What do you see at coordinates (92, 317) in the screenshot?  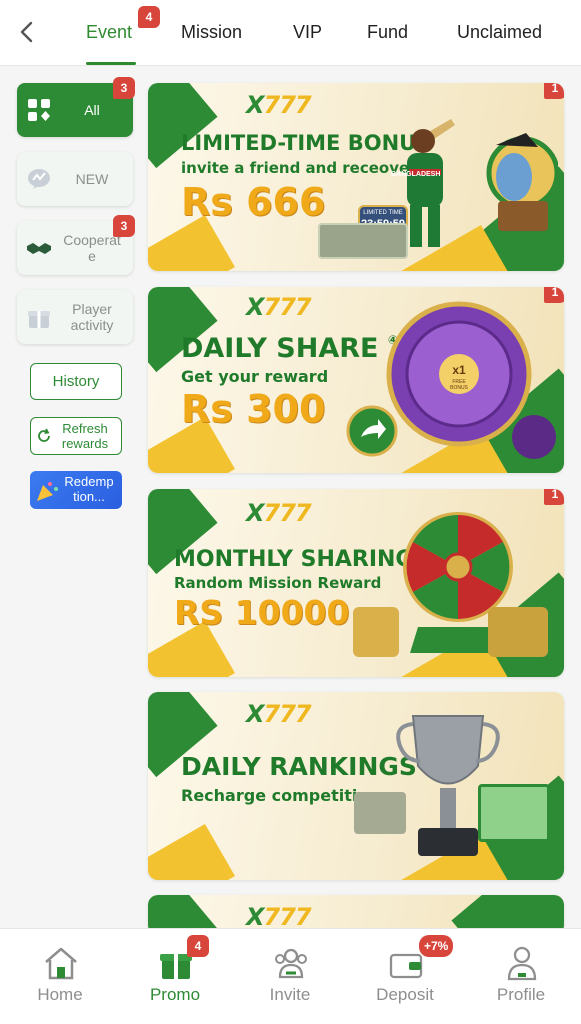 I see `sidebar-item-label: Player activity` at bounding box center [92, 317].